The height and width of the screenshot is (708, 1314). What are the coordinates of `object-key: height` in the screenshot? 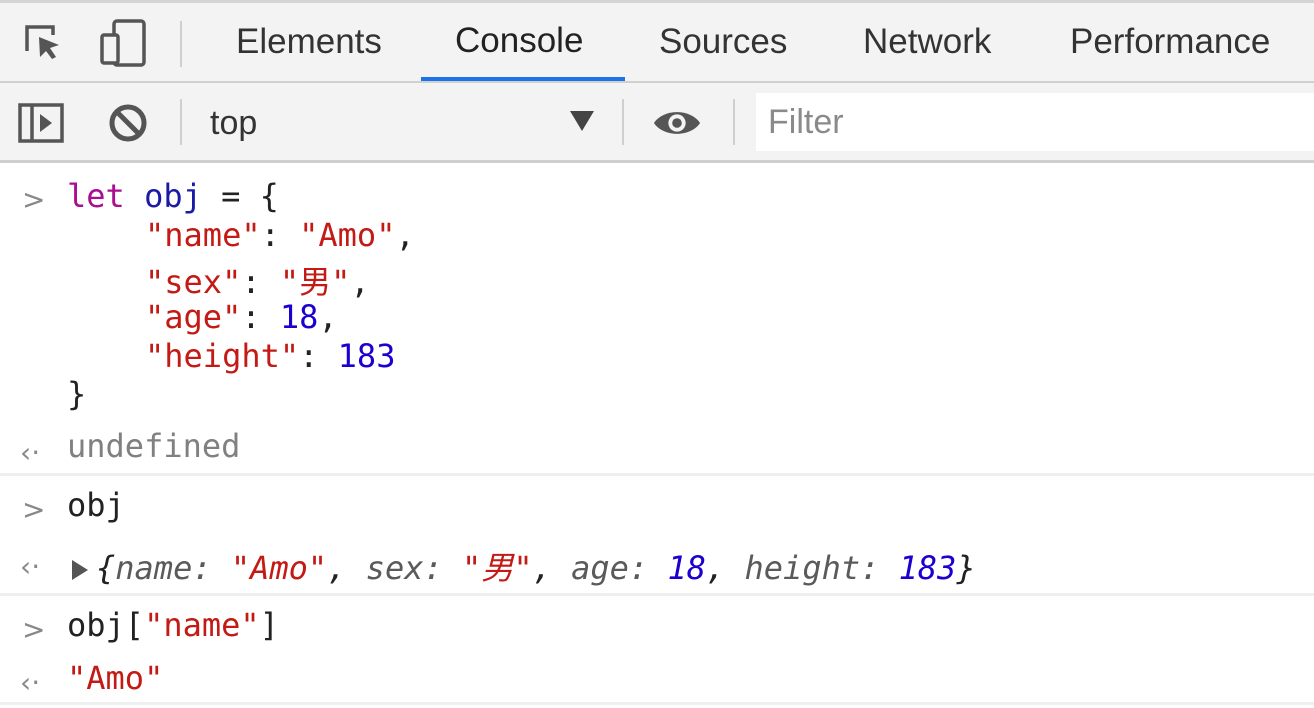 It's located at (802, 568).